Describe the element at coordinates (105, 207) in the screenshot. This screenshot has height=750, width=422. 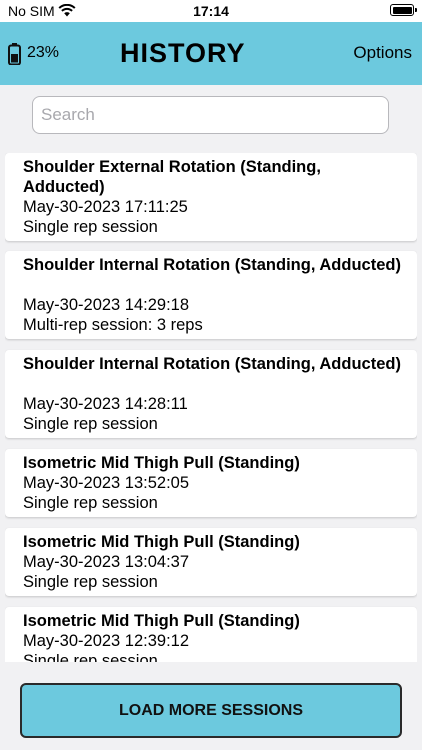
I see `session-datetime: May-30-2023 17:11:25` at that location.